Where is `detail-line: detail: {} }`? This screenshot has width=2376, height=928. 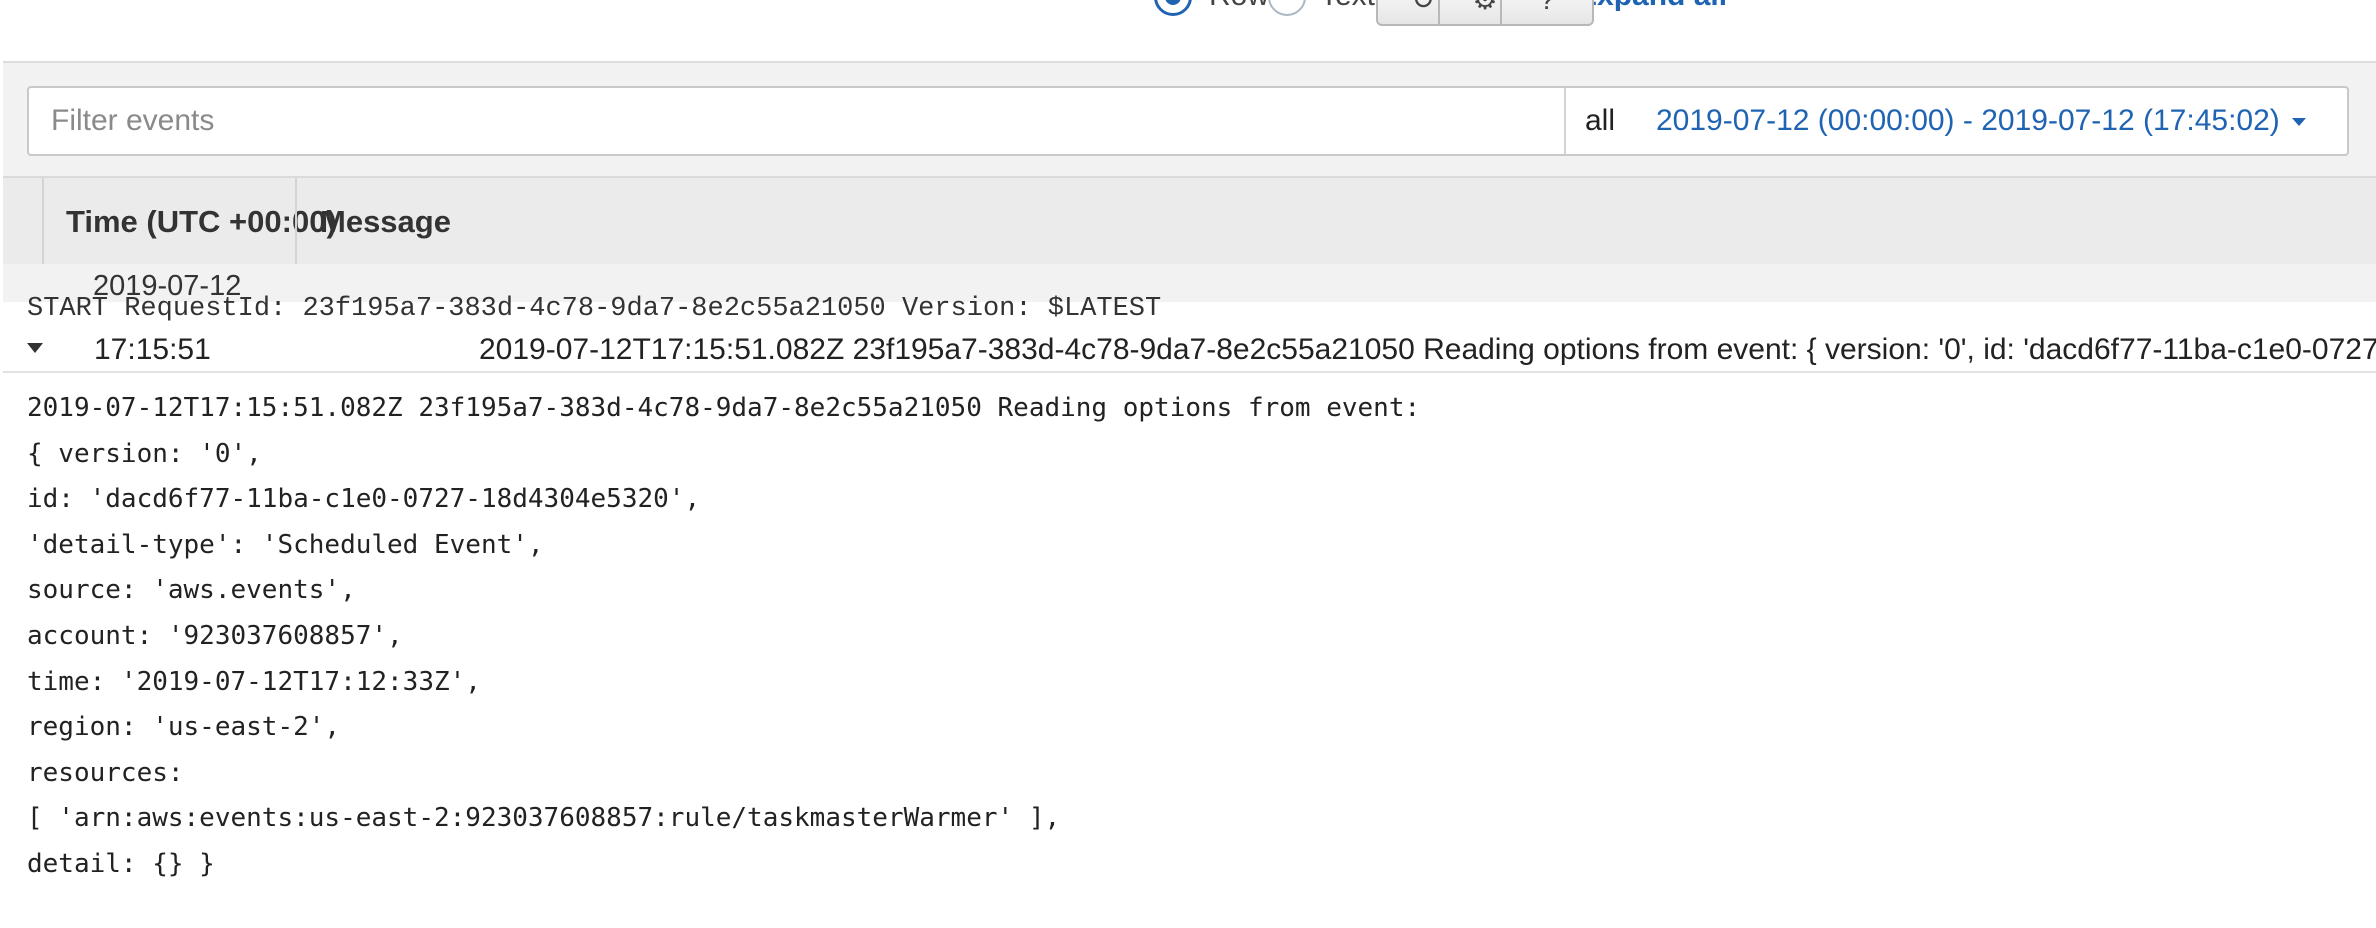
detail-line: detail: {} } is located at coordinates (121, 863).